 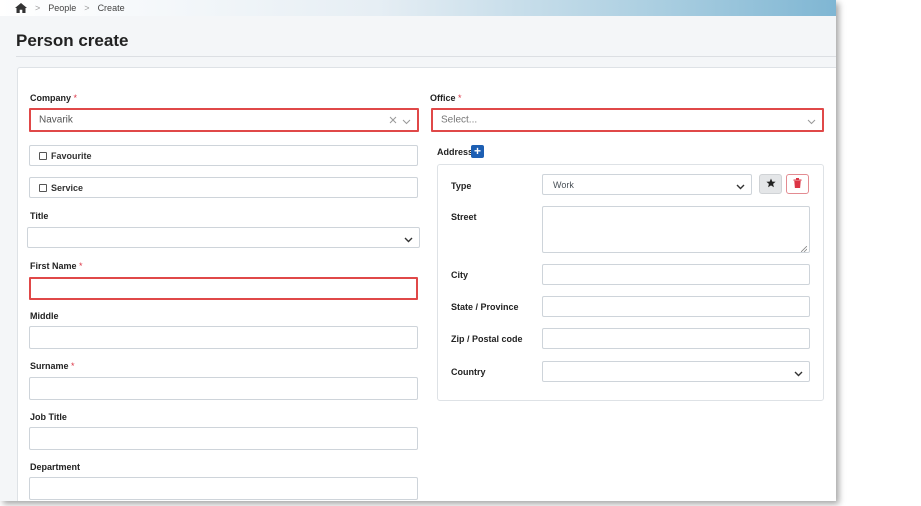 I want to click on department-input, so click(x=223, y=488).